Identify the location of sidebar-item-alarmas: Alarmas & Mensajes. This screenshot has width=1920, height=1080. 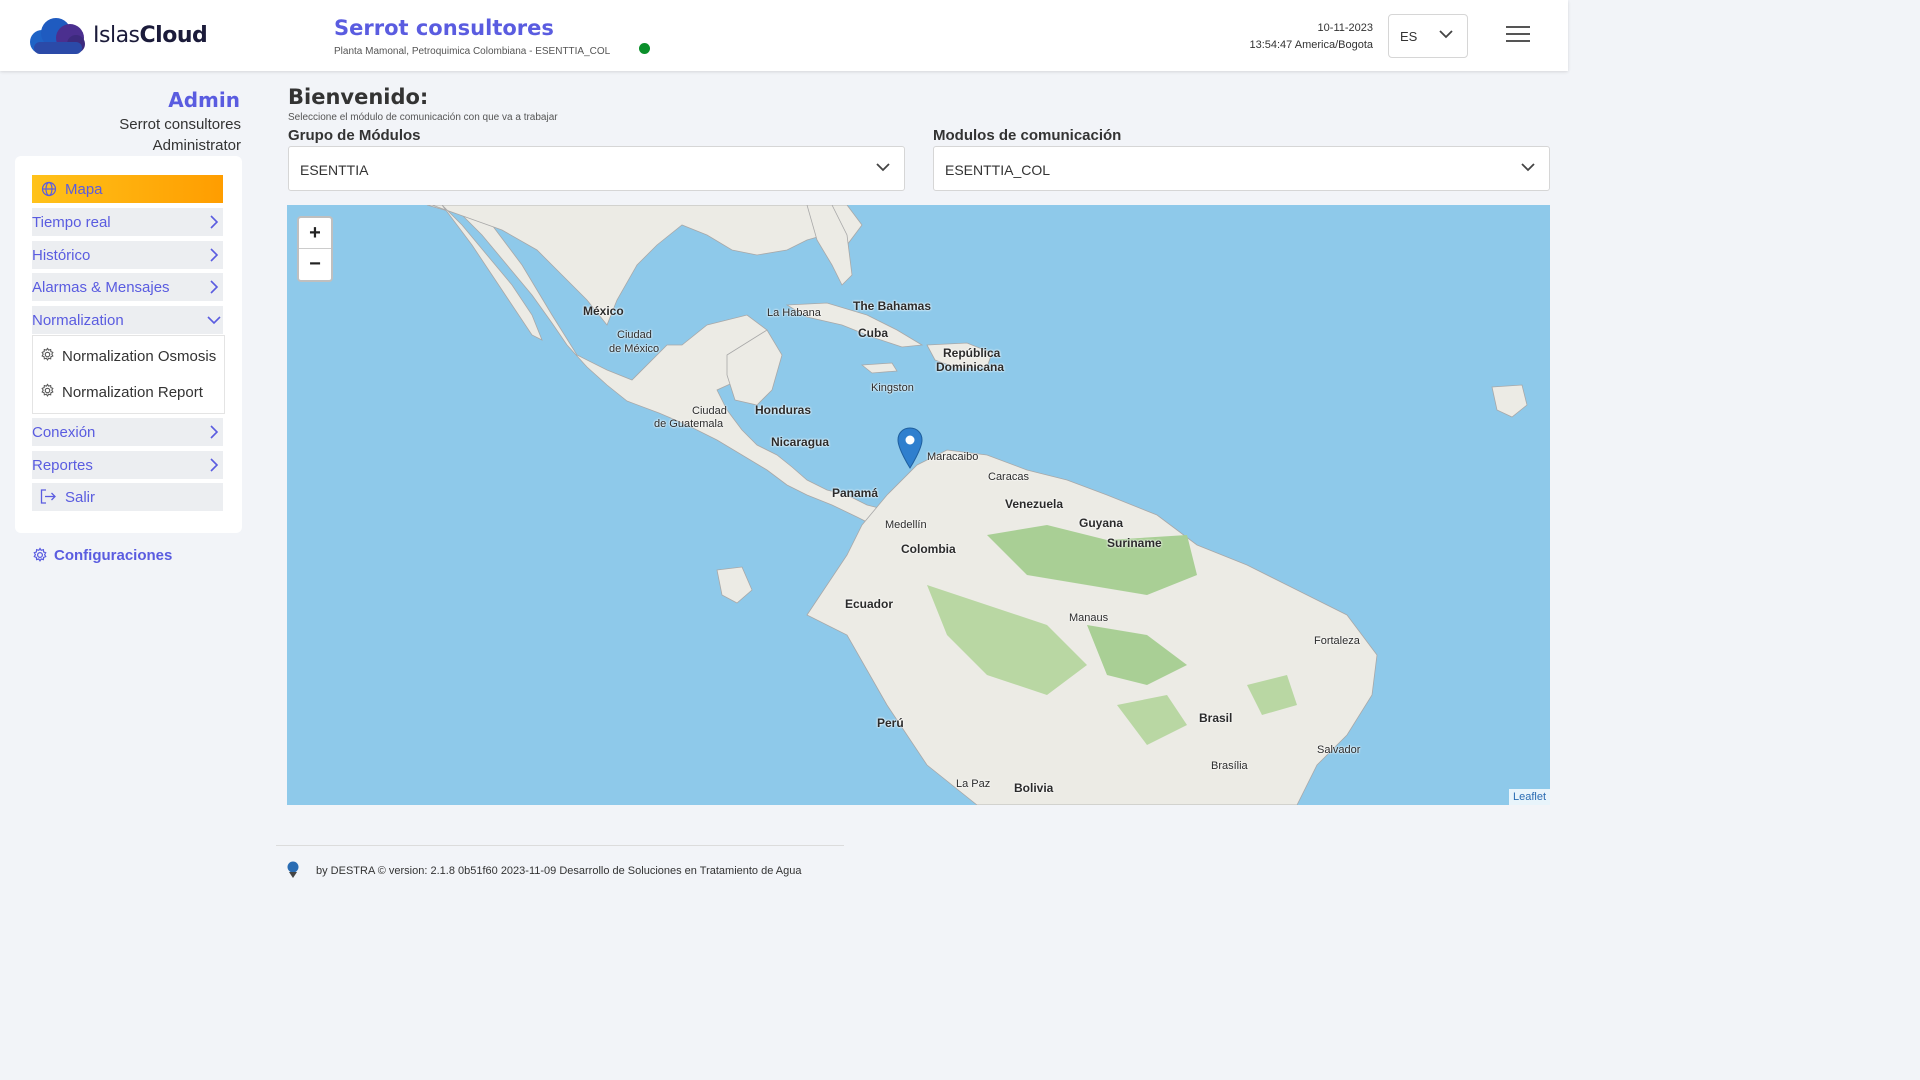
(127, 287).